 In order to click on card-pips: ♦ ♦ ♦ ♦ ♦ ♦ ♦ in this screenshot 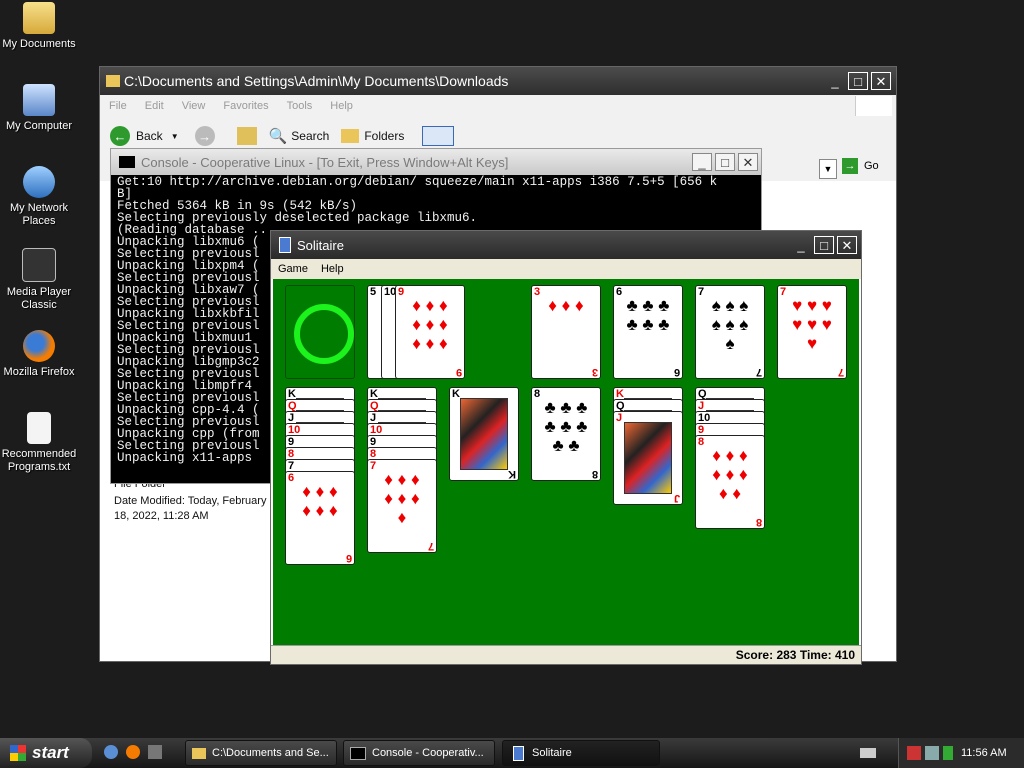, I will do `click(402, 498)`.